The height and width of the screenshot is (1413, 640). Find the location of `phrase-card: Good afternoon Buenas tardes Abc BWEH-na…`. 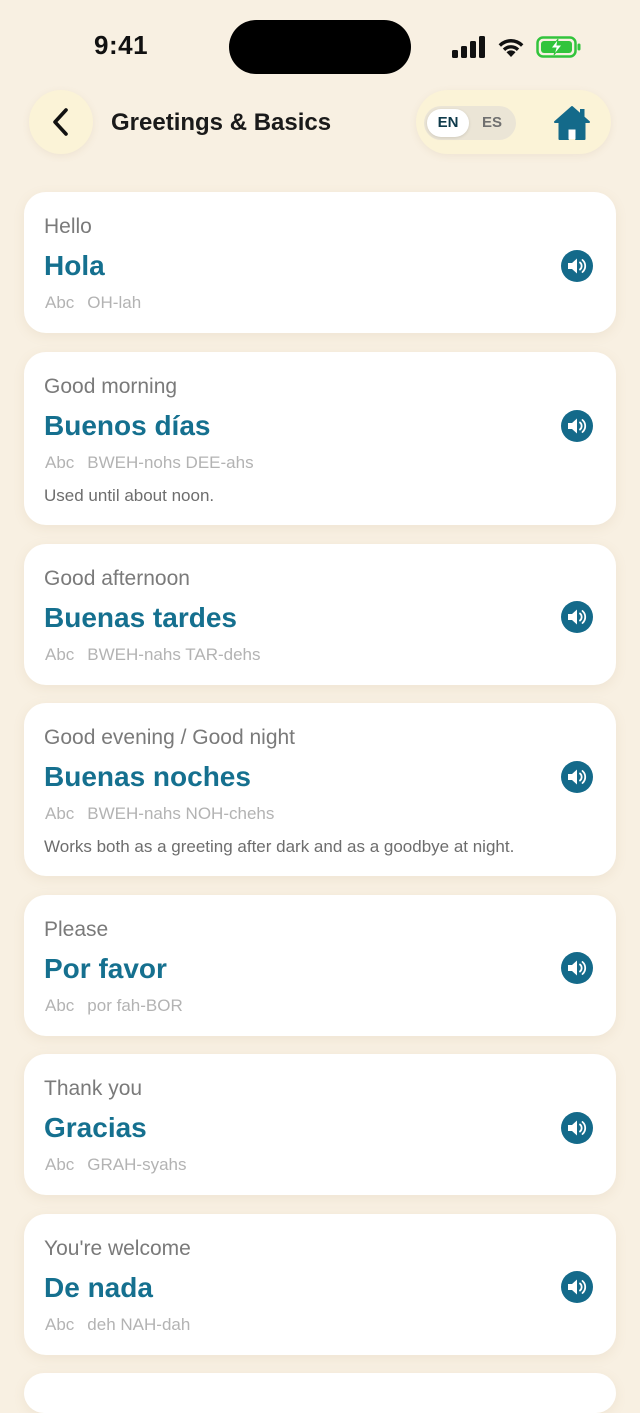

phrase-card: Good afternoon Buenas tardes Abc BWEH-na… is located at coordinates (320, 614).